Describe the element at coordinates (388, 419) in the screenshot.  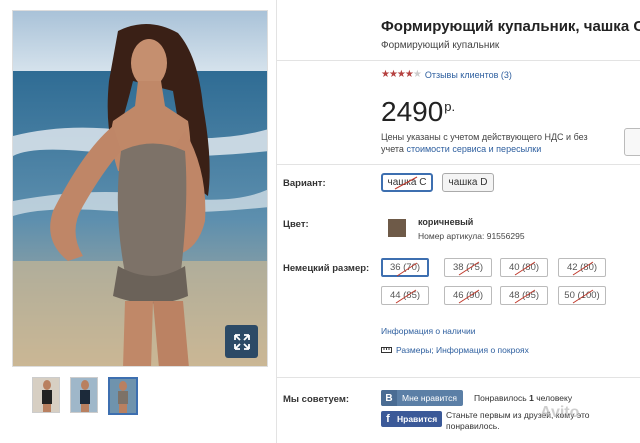
I see `facebook-logo-icon: f` at that location.